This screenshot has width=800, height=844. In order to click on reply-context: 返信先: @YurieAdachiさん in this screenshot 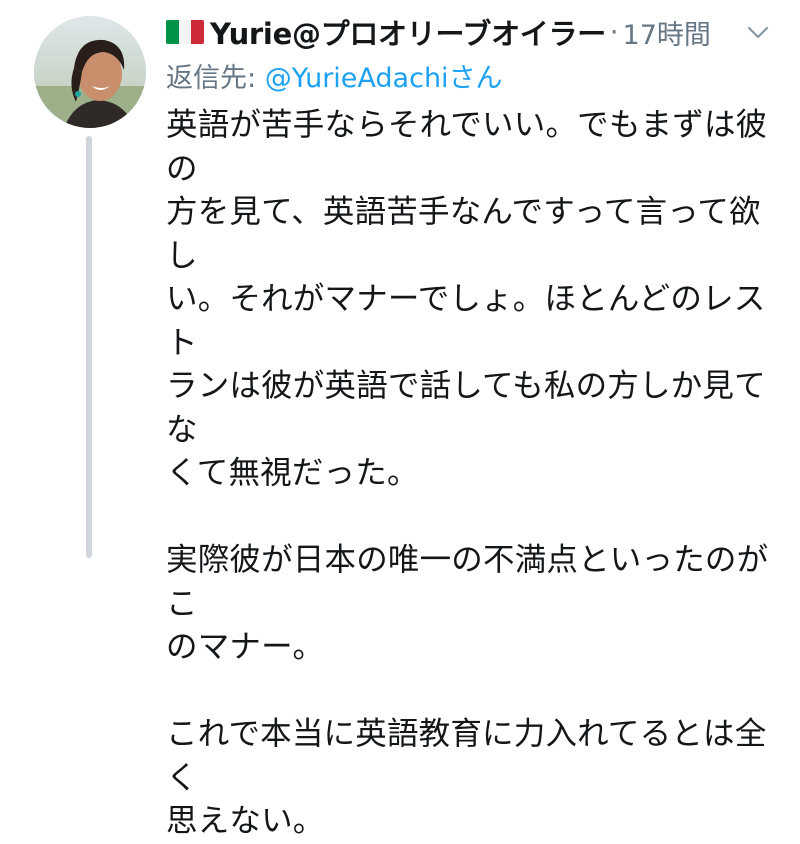, I will do `click(334, 75)`.